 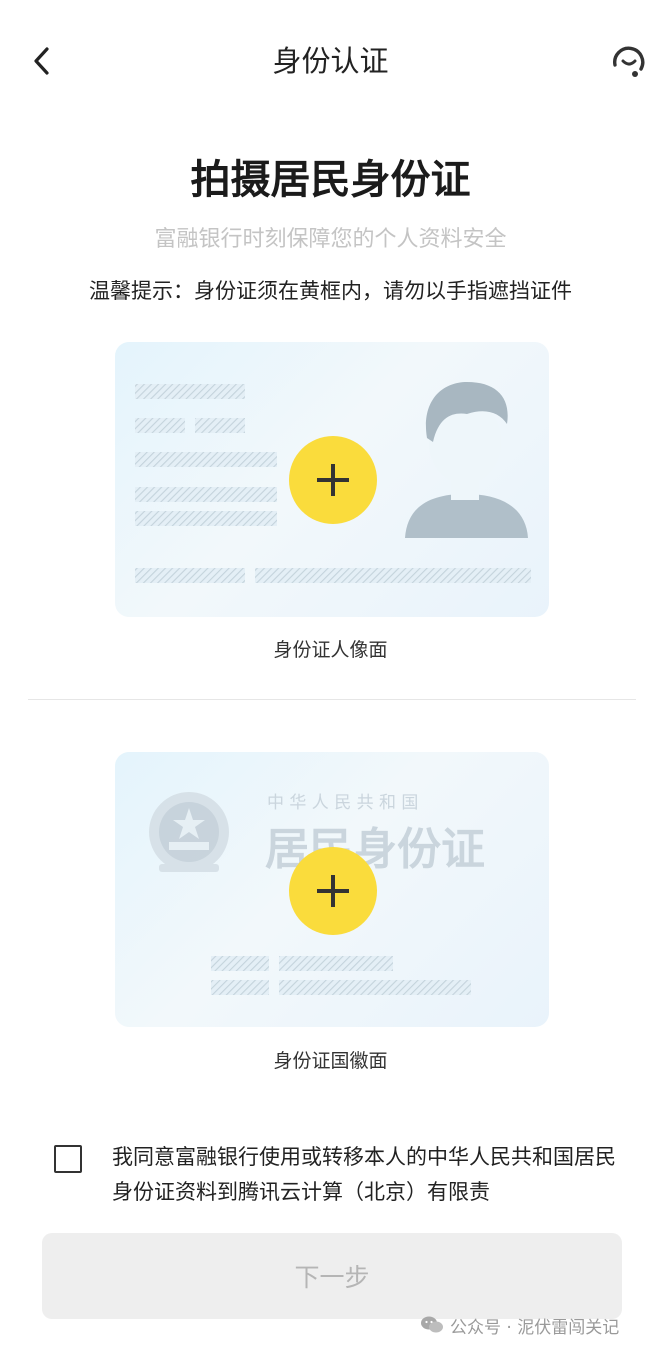 I want to click on customer-service-button, so click(x=629, y=61).